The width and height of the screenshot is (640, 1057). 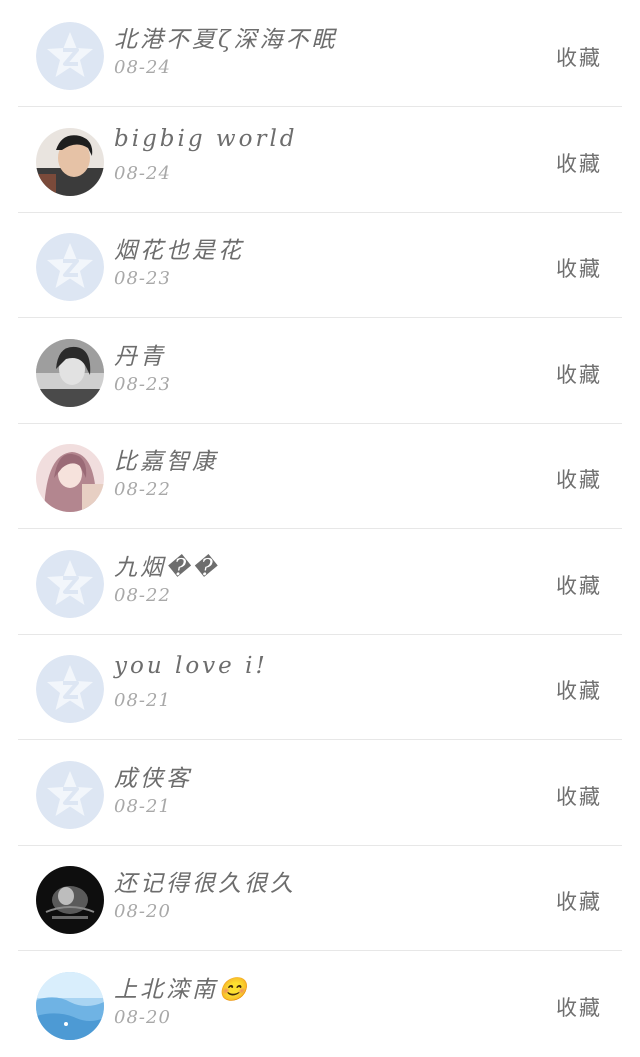 I want to click on list-item: 还记得很久很久 08-20 收藏, so click(x=320, y=898).